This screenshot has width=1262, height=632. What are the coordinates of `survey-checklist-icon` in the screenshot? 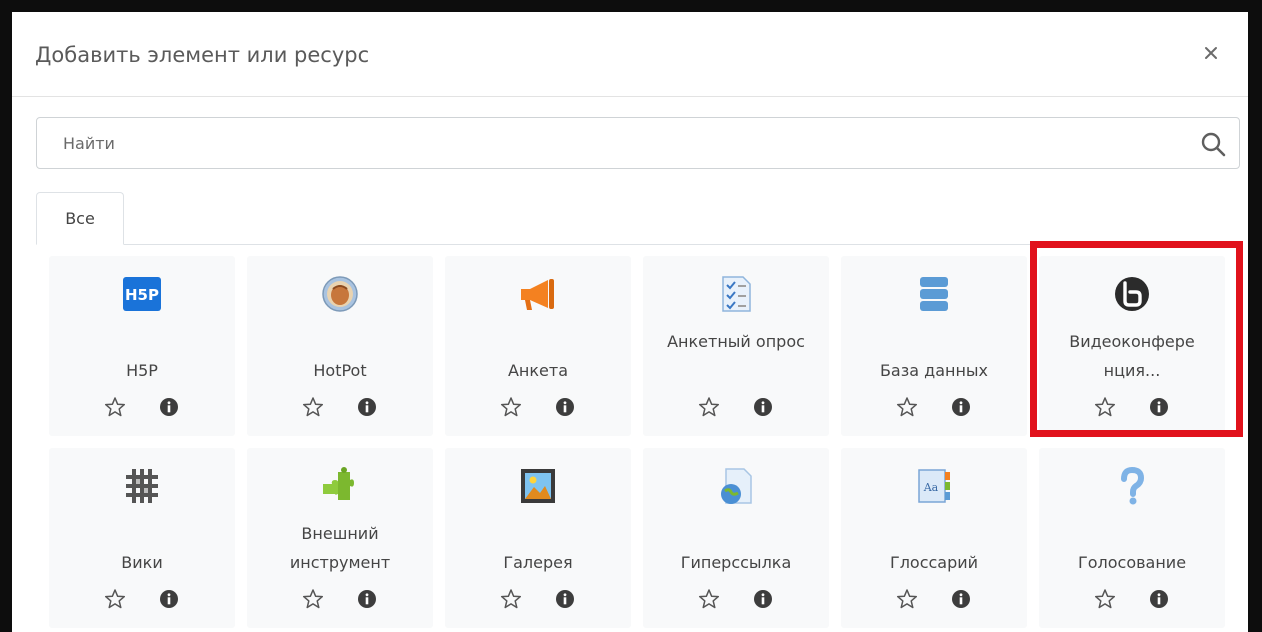 It's located at (736, 294).